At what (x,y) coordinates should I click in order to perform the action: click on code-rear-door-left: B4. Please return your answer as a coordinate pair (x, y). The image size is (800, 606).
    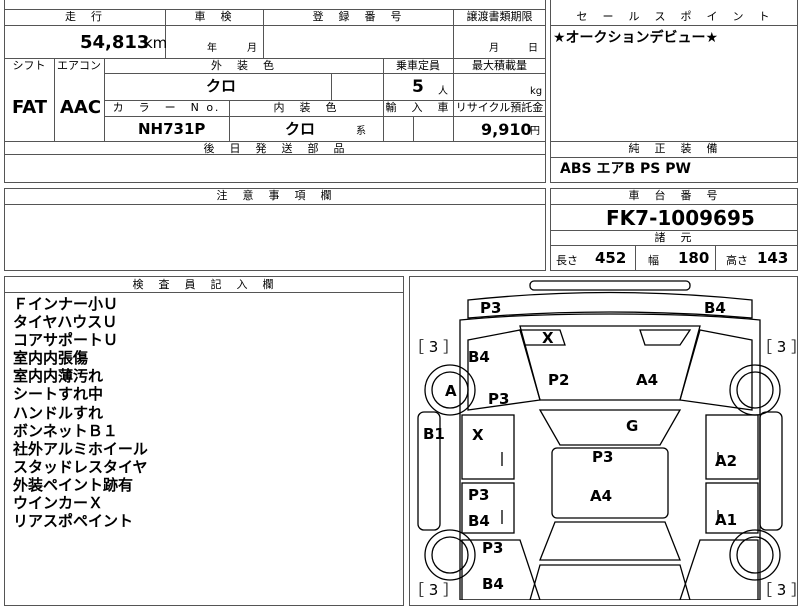
    Looking at the image, I should click on (479, 521).